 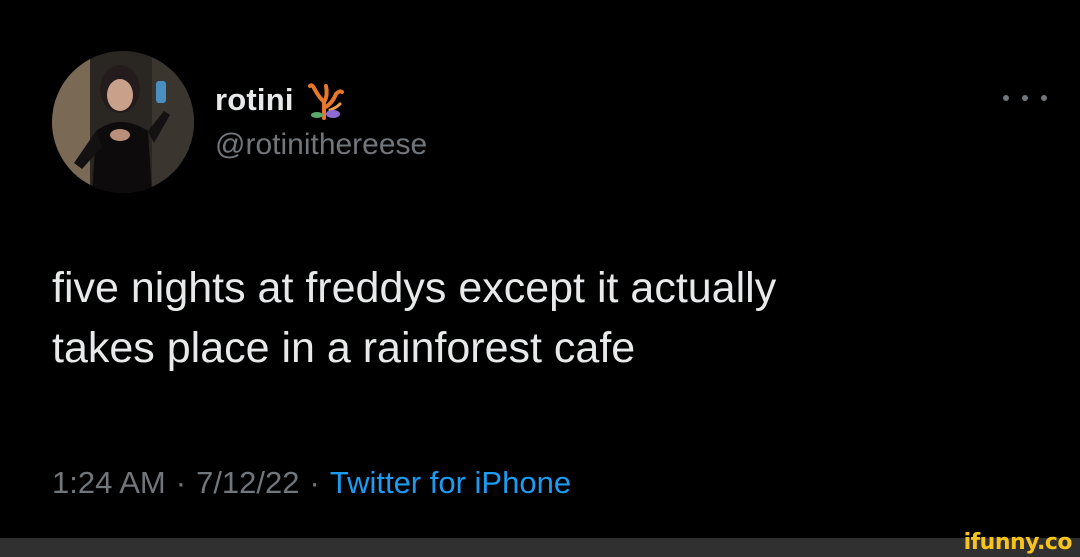 I want to click on ifunny-watermark-logo: ifunny.co, so click(x=1018, y=542).